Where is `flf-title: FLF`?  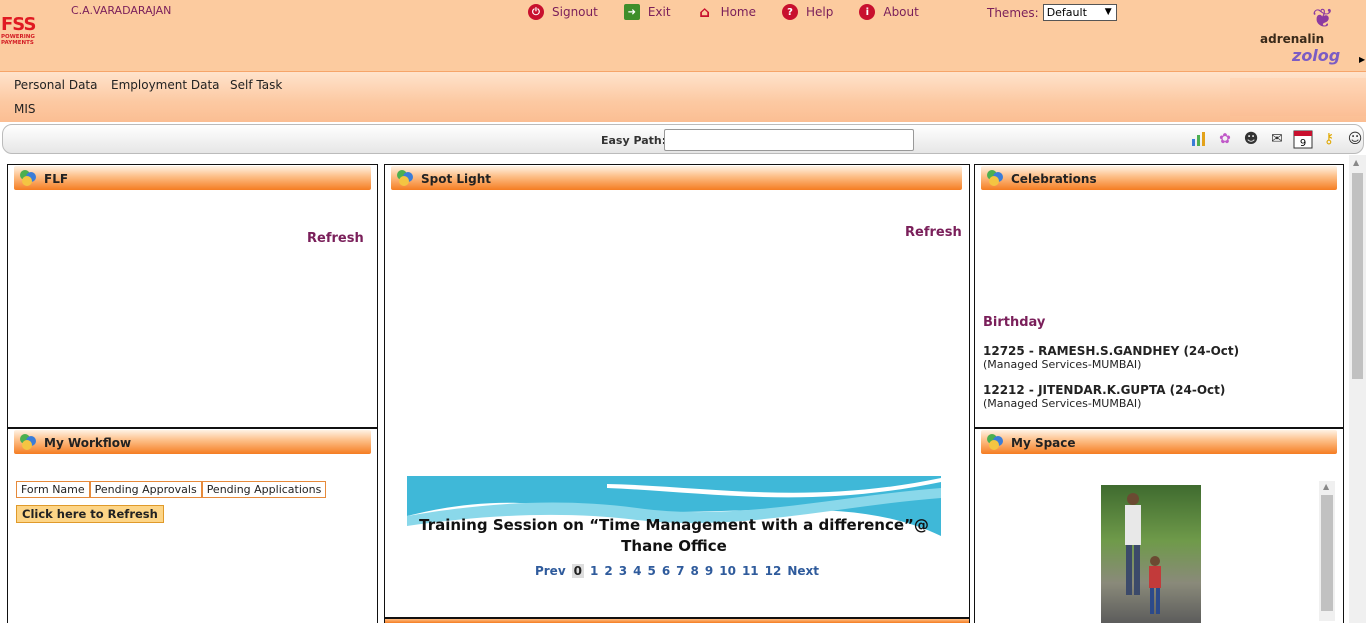
flf-title: FLF is located at coordinates (56, 179).